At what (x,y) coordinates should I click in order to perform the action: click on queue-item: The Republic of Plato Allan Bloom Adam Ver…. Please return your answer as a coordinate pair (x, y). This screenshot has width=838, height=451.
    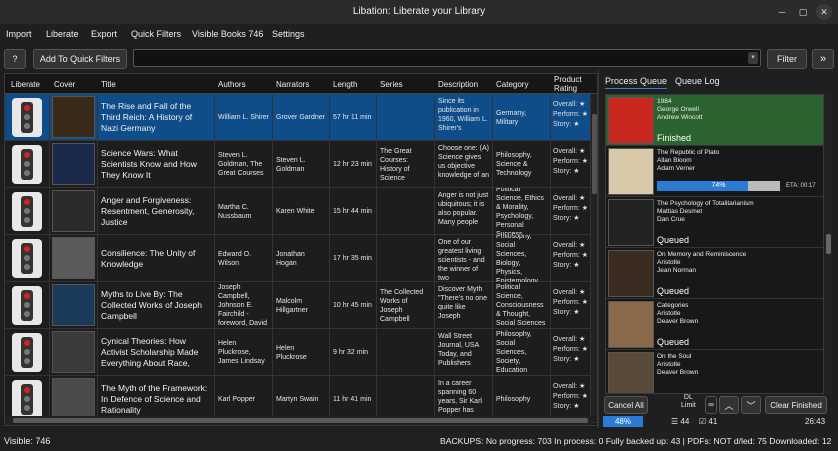
    Looking at the image, I should click on (714, 171).